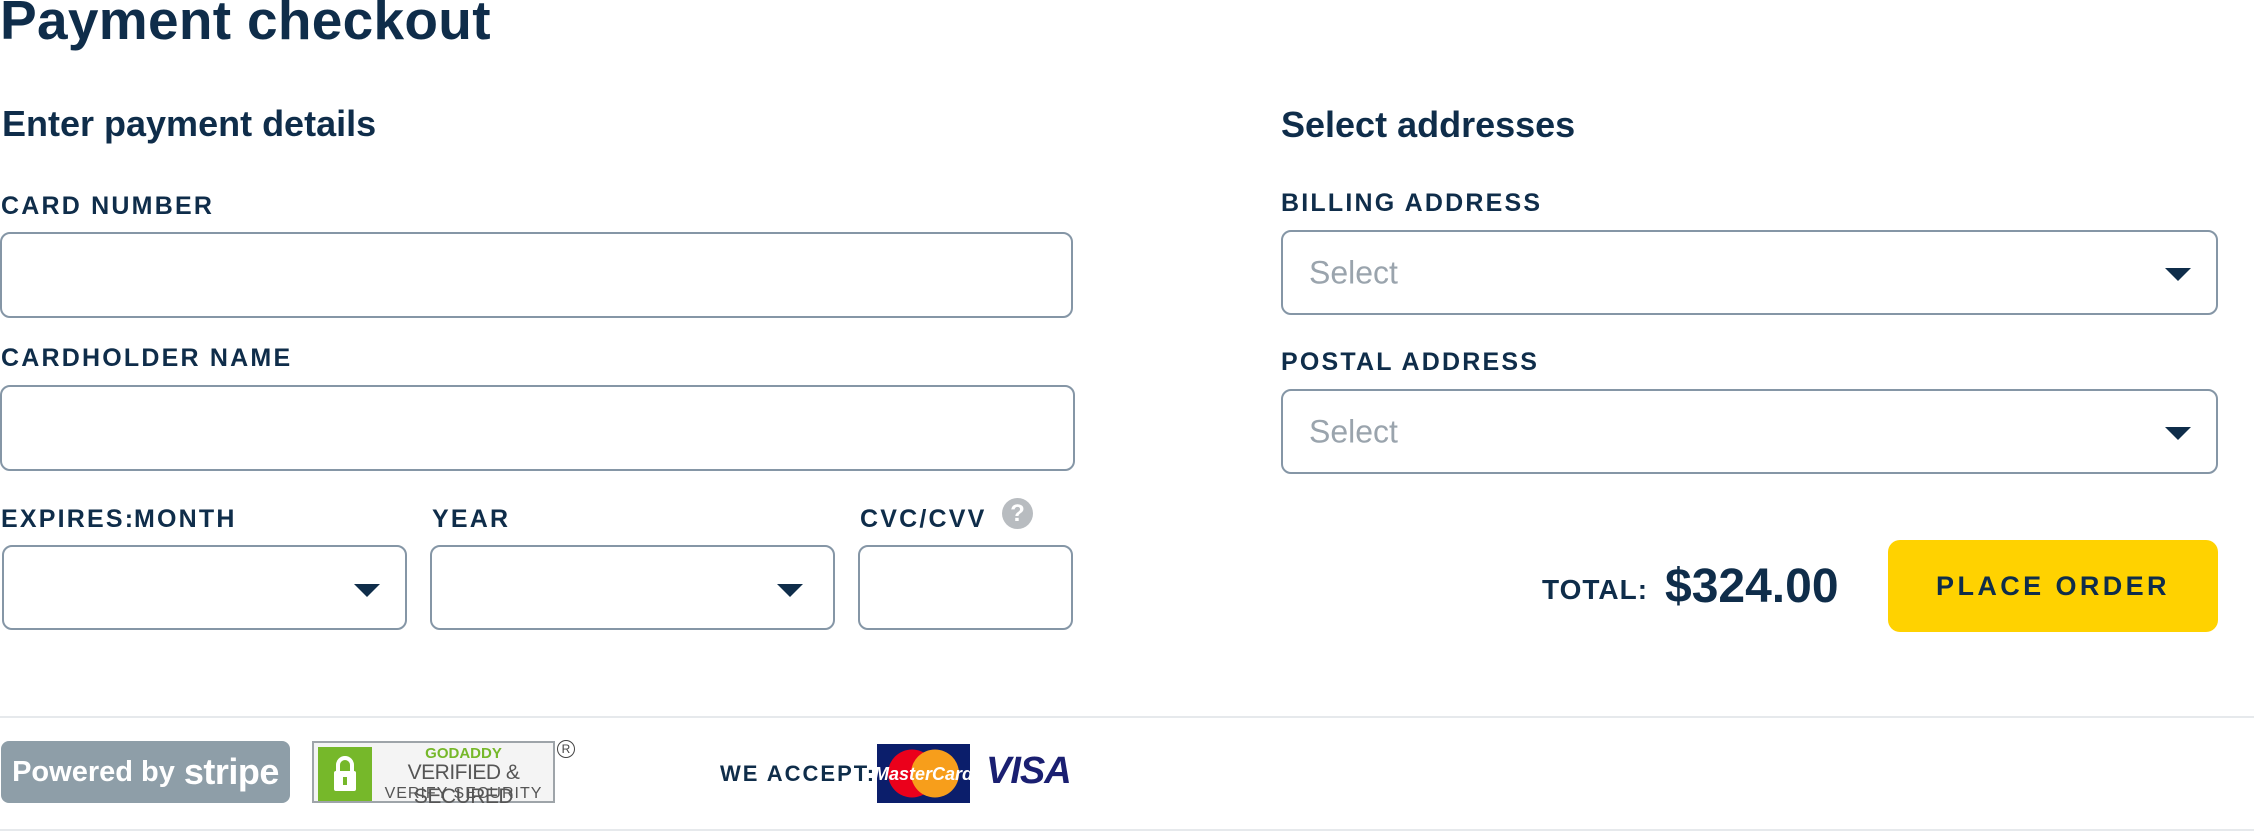 The image size is (2254, 833). Describe the element at coordinates (1595, 589) in the screenshot. I see `total-label: TOTAL:` at that location.